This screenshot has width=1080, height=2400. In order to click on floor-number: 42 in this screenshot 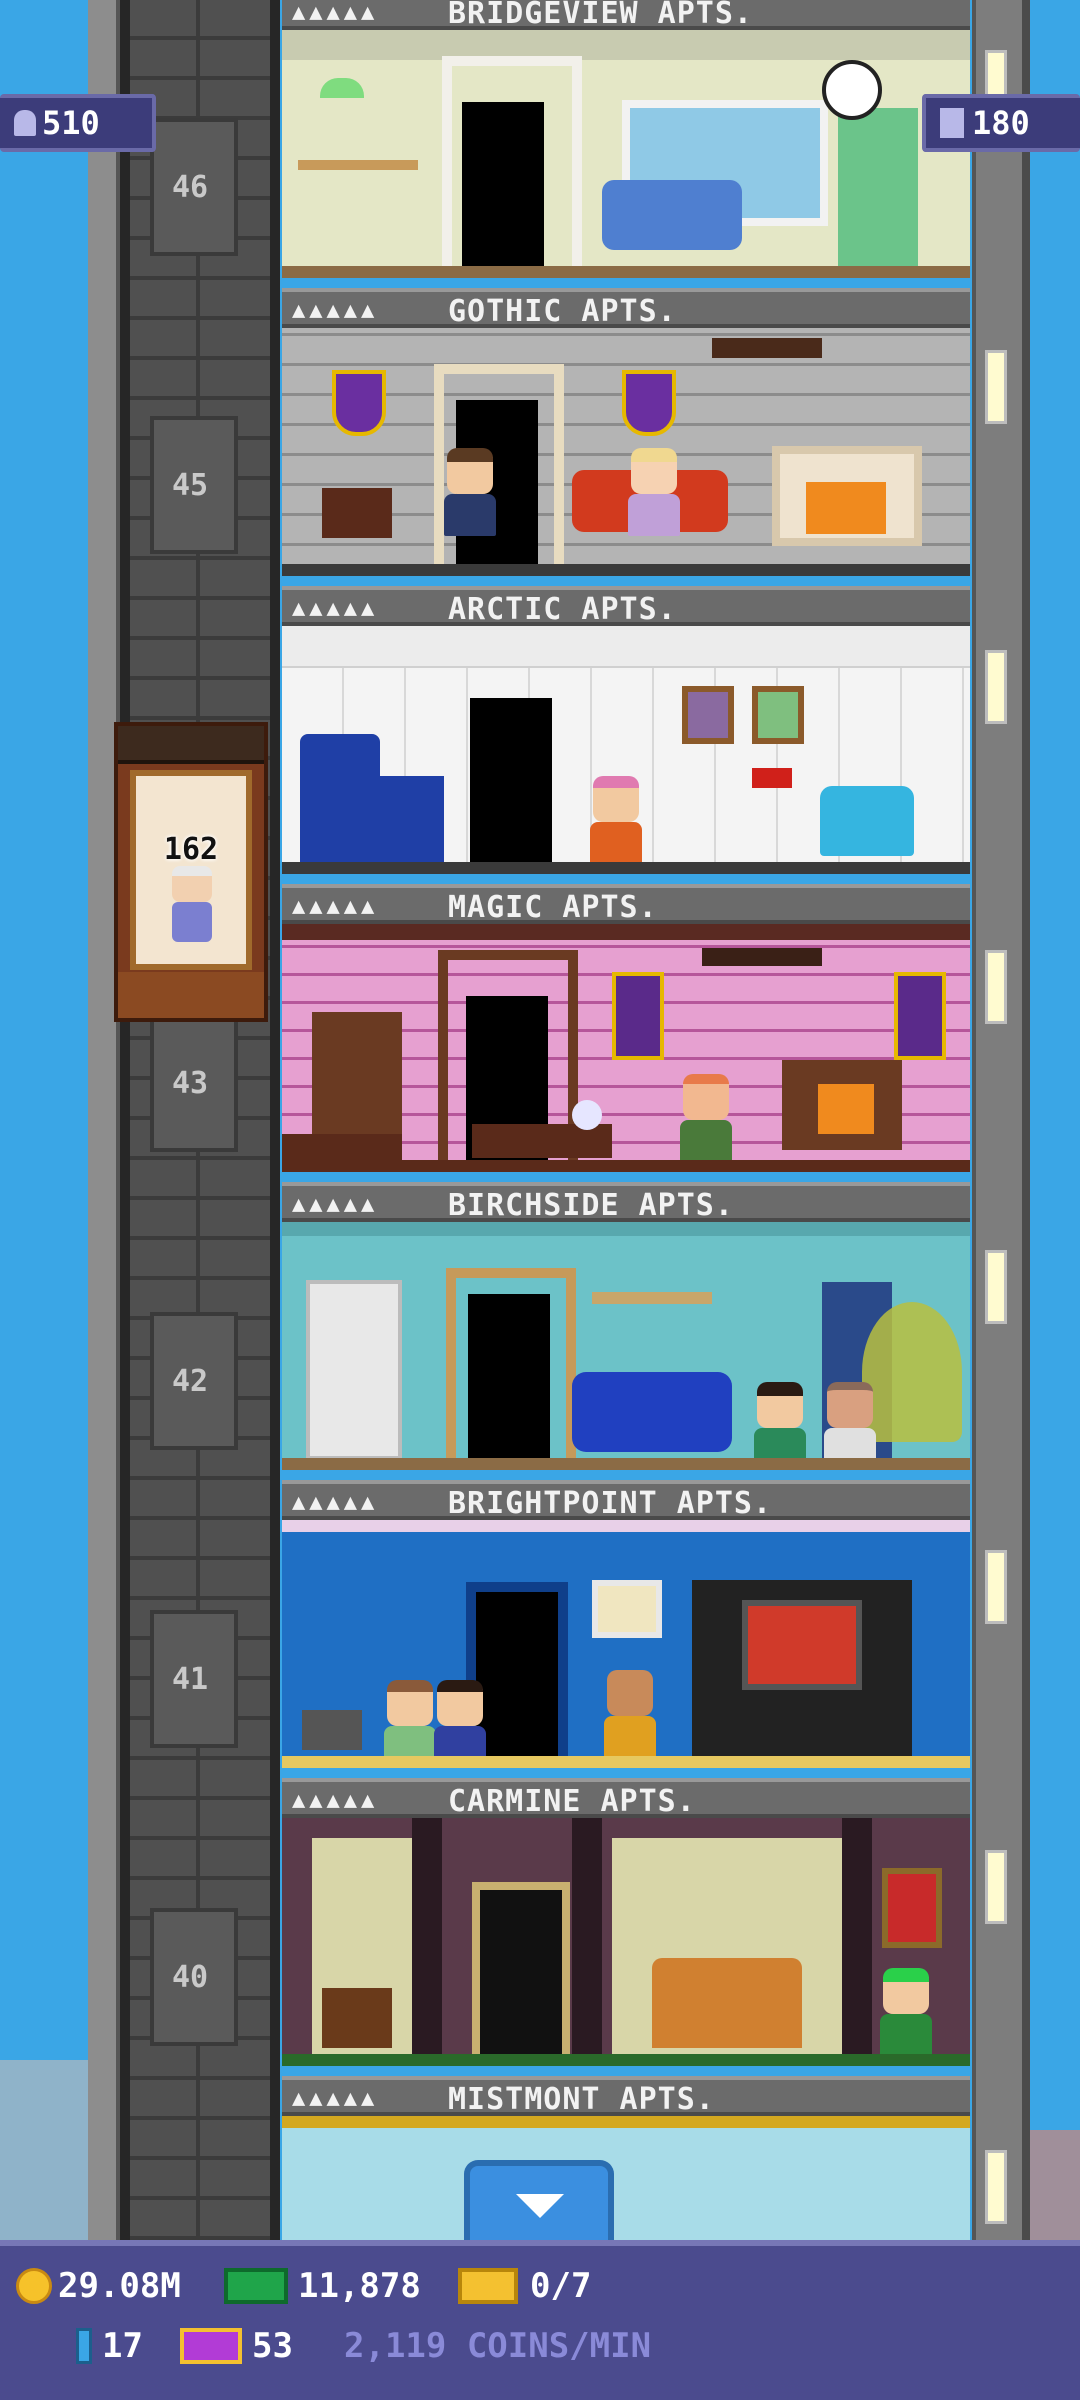, I will do `click(190, 1381)`.